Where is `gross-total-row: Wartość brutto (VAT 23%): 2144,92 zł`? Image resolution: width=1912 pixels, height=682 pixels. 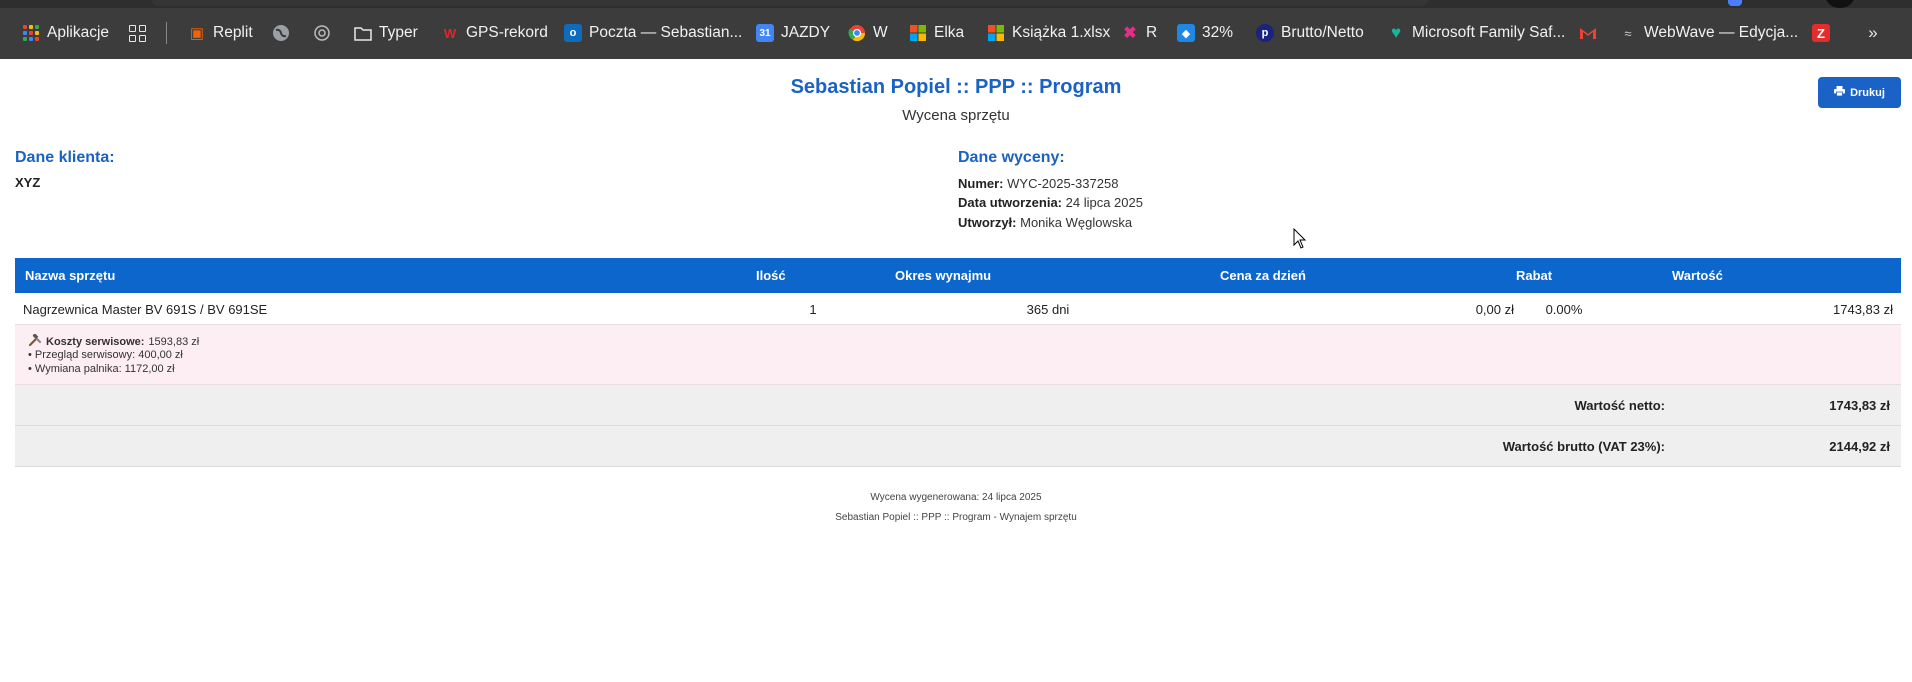 gross-total-row: Wartość brutto (VAT 23%): 2144,92 zł is located at coordinates (958, 446).